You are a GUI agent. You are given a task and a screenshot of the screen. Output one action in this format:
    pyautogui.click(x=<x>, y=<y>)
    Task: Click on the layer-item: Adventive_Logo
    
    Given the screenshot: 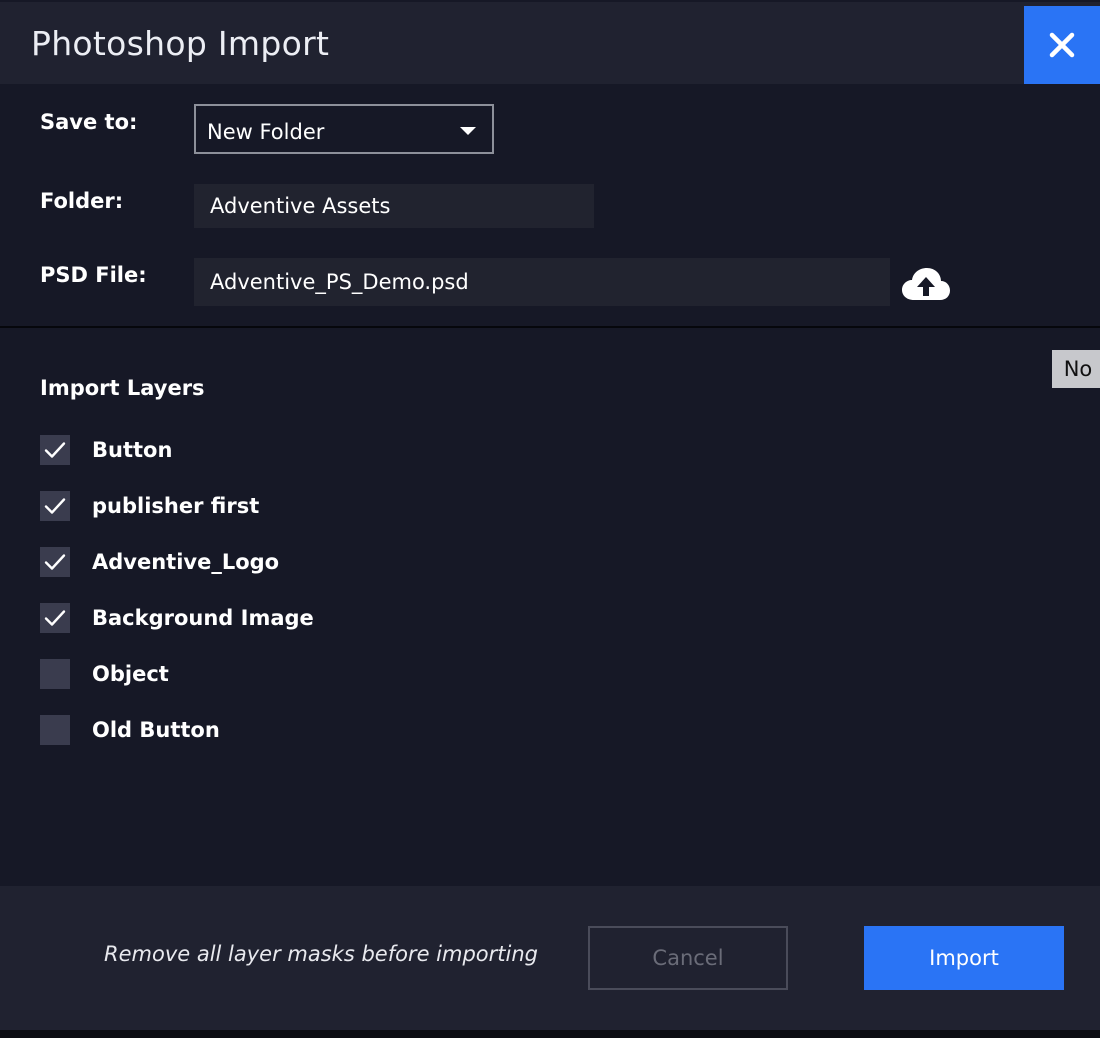 What is the action you would take?
    pyautogui.click(x=159, y=562)
    